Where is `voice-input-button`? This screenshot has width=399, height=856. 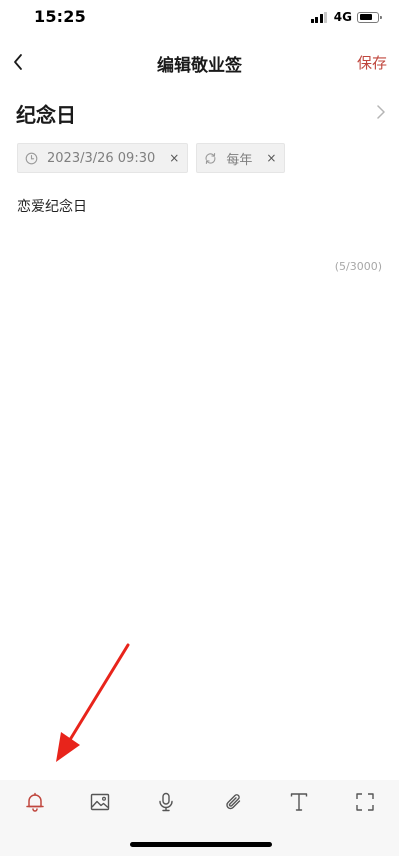 voice-input-button is located at coordinates (166, 802).